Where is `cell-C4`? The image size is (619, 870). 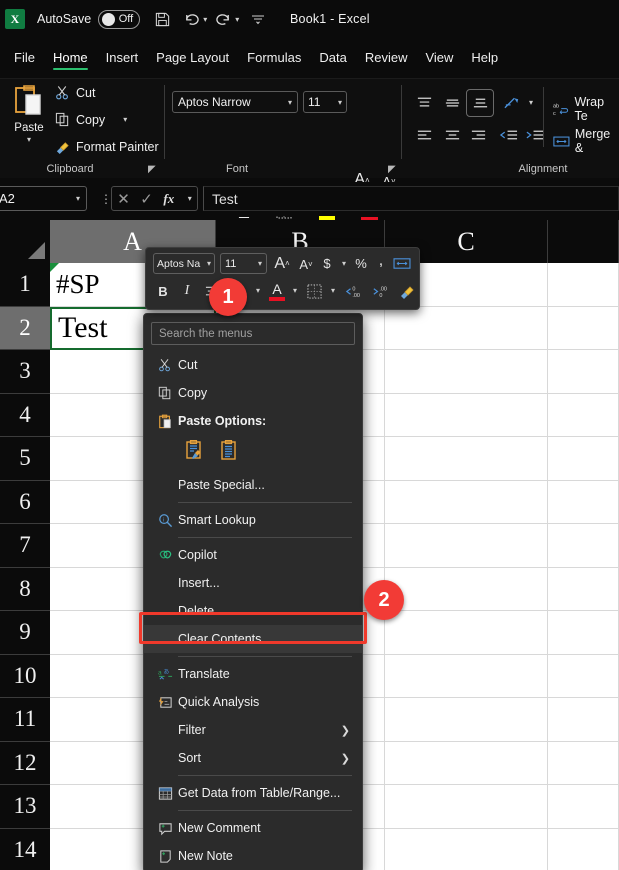 cell-C4 is located at coordinates (466, 415).